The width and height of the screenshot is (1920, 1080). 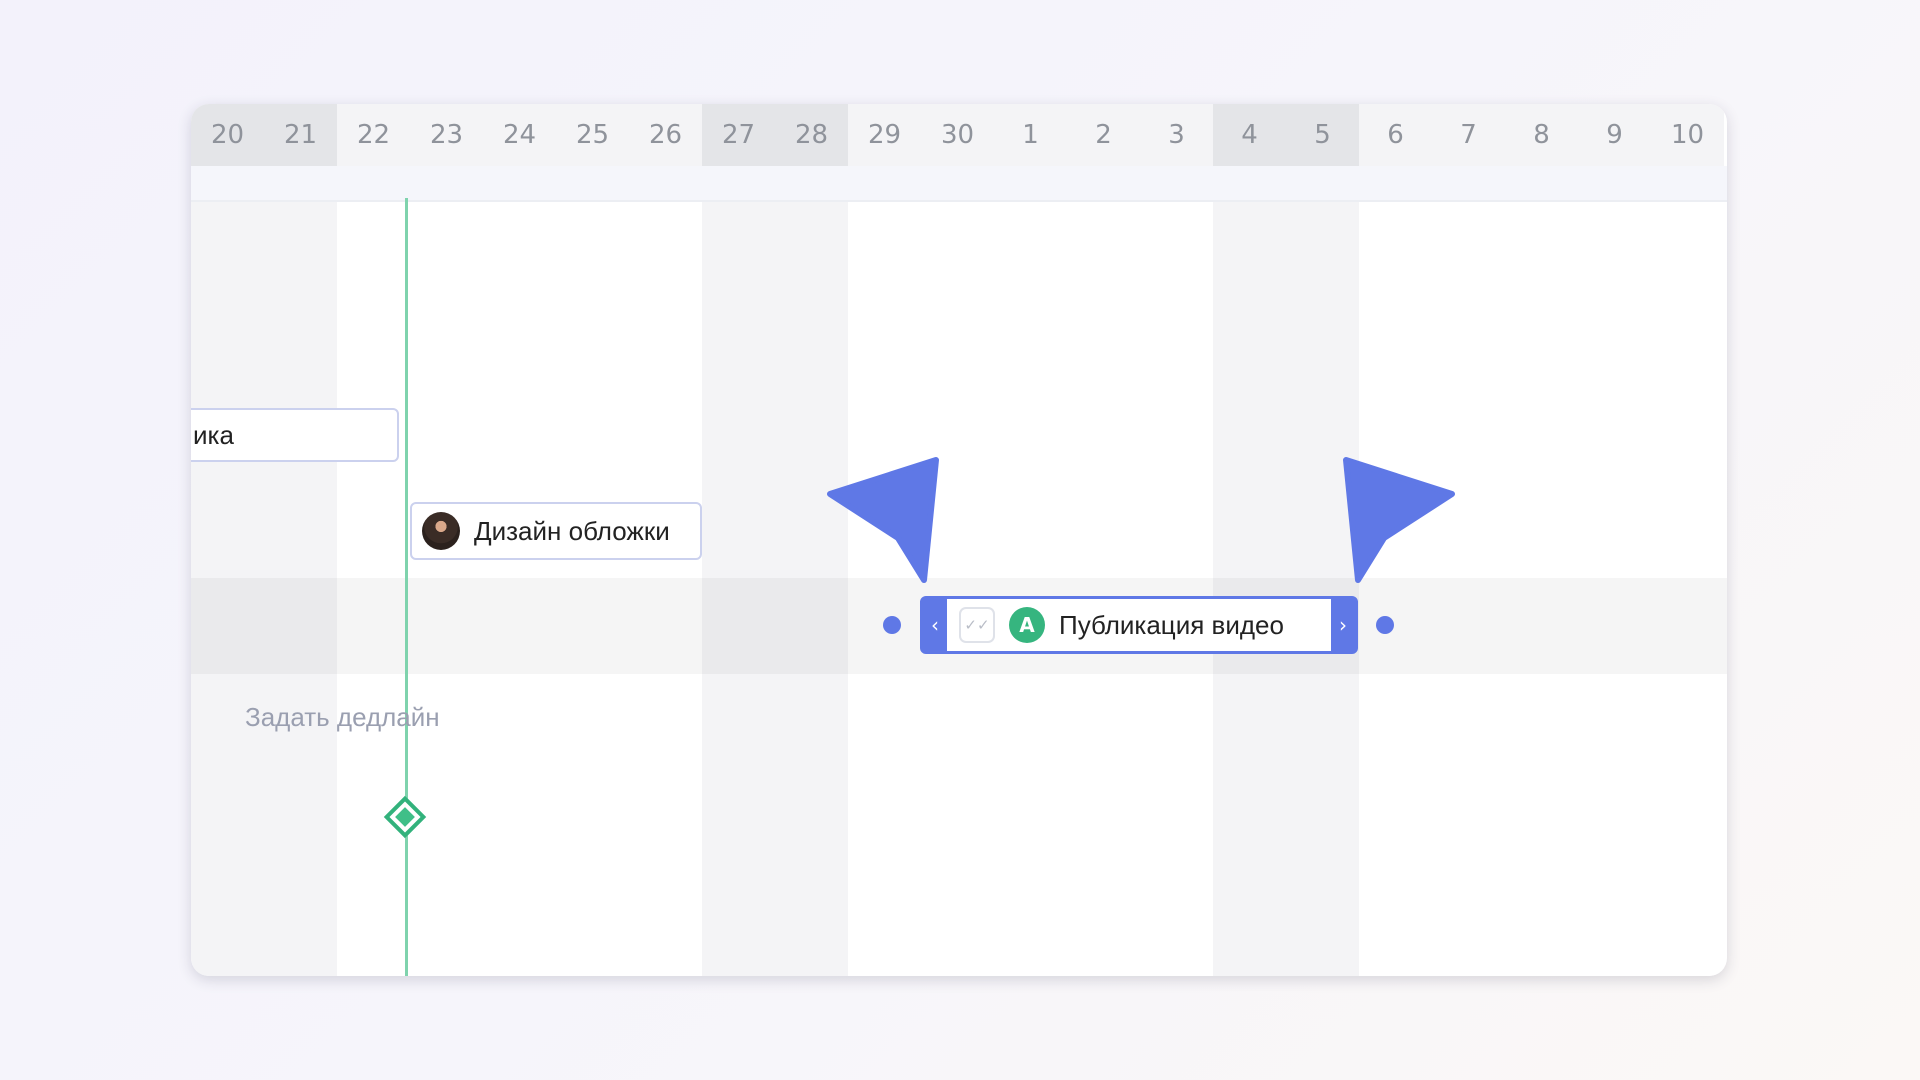 I want to click on day-header-cell: 8, so click(x=1541, y=135).